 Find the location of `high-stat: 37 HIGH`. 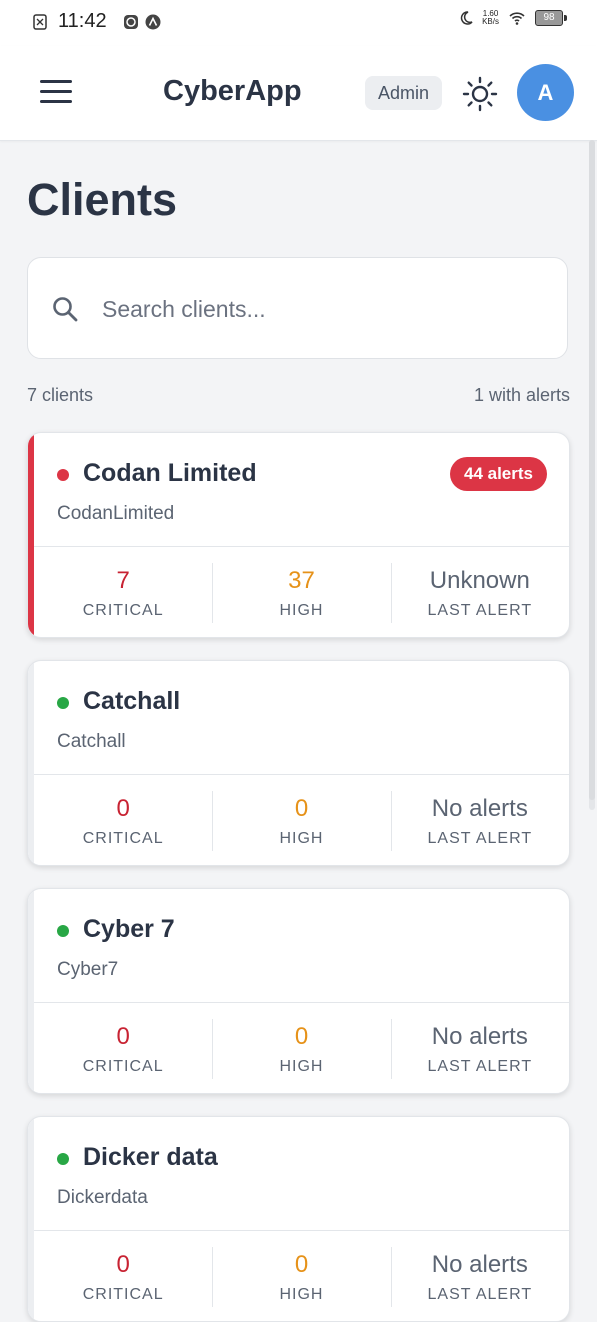

high-stat: 37 HIGH is located at coordinates (301, 592).